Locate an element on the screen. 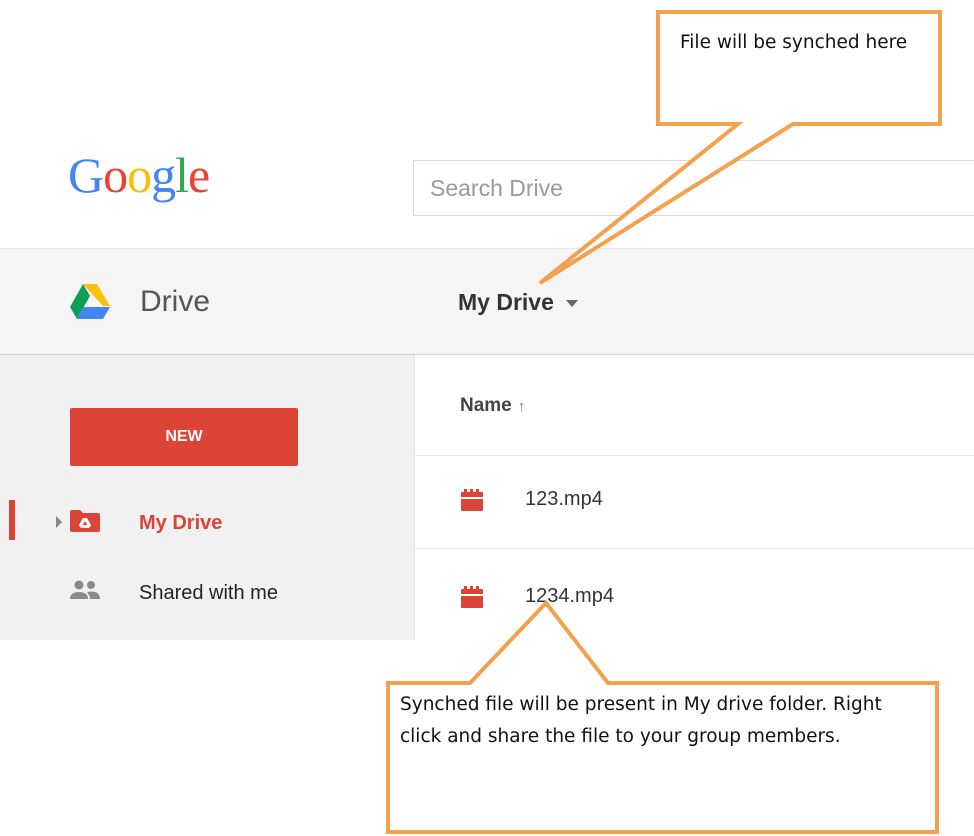 The width and height of the screenshot is (974, 836). people-icon is located at coordinates (85, 593).